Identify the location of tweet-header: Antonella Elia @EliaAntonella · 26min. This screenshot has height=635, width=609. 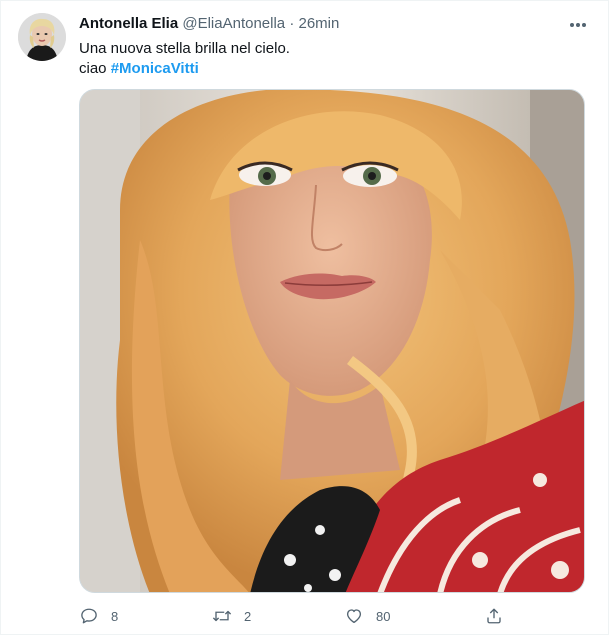
(318, 24).